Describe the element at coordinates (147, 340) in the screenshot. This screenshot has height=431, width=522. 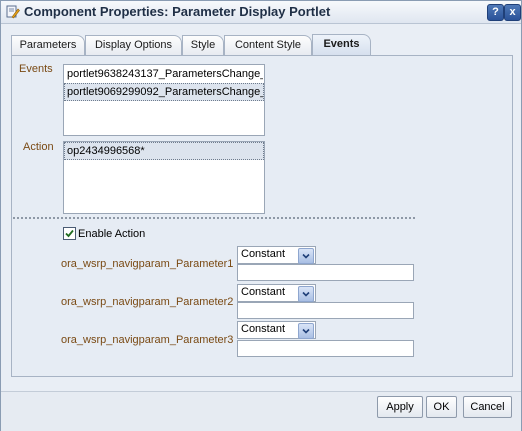
I see `parameter-3-label: ora_wsrp_navigparam_Parameter3` at that location.